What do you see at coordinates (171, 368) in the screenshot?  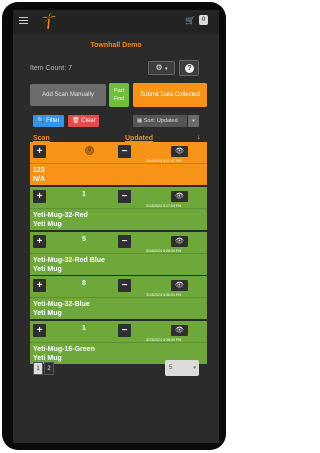 I see `page-size-value: 5` at bounding box center [171, 368].